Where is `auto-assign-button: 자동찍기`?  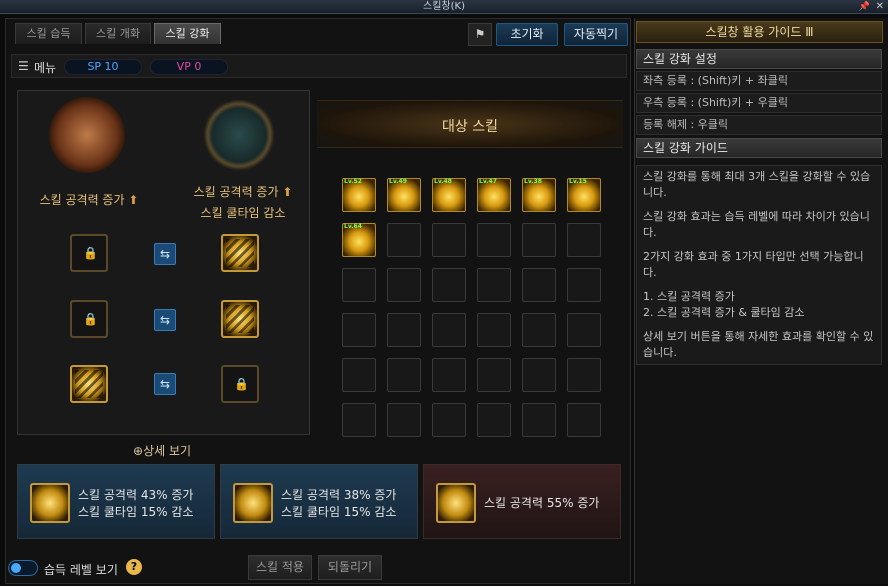
auto-assign-button: 자동찍기 is located at coordinates (596, 34).